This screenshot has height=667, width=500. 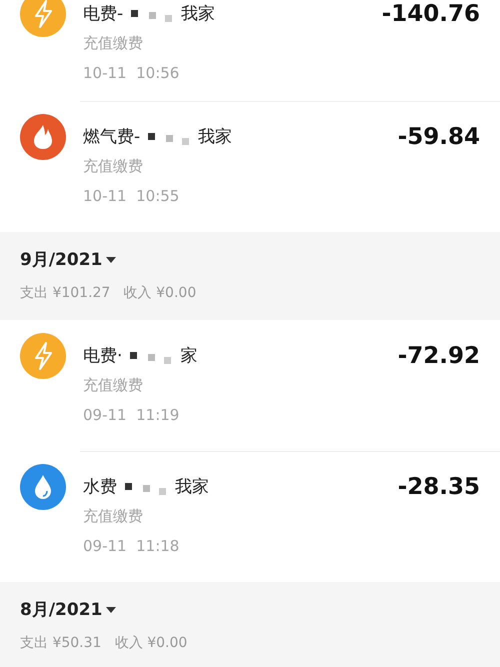 I want to click on bill-title: 水费, so click(x=100, y=487).